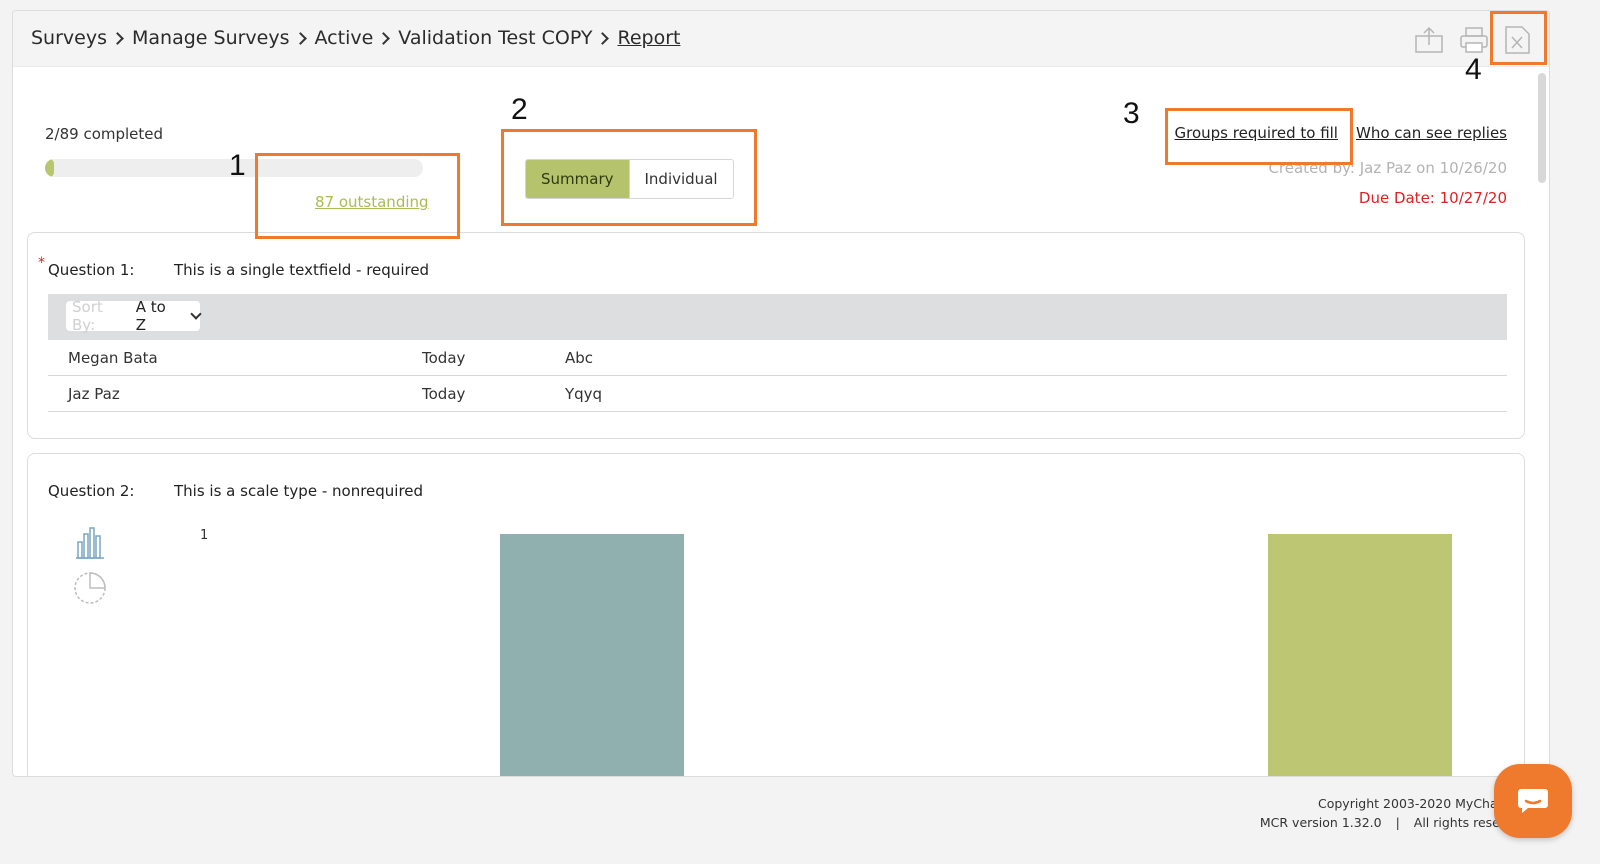  I want to click on annotation-number-3: 3, so click(1131, 113).